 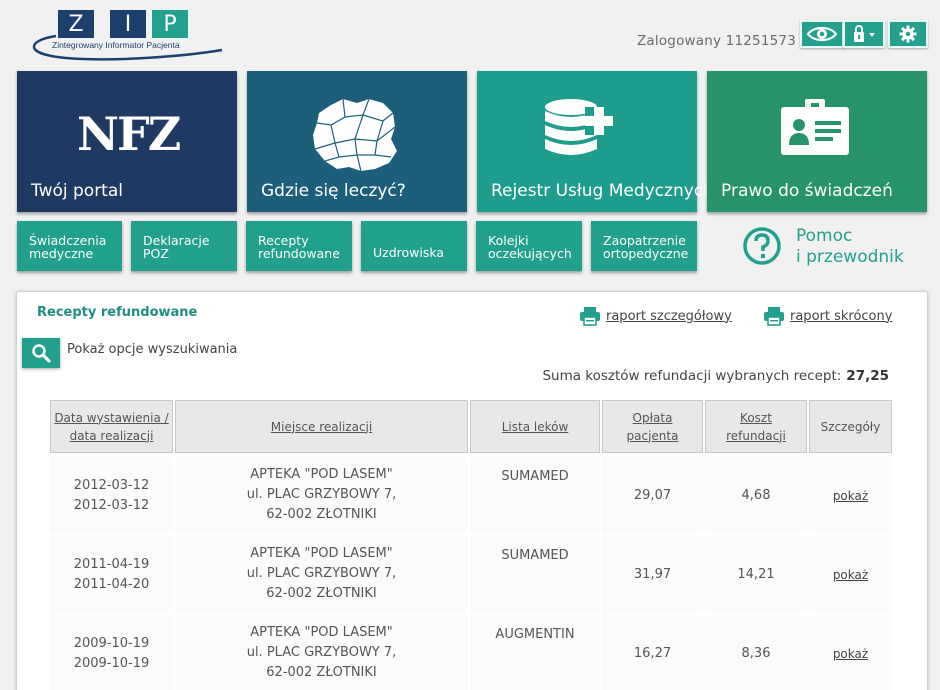 I want to click on cell-patient-fee: 16,27, so click(x=652, y=652).